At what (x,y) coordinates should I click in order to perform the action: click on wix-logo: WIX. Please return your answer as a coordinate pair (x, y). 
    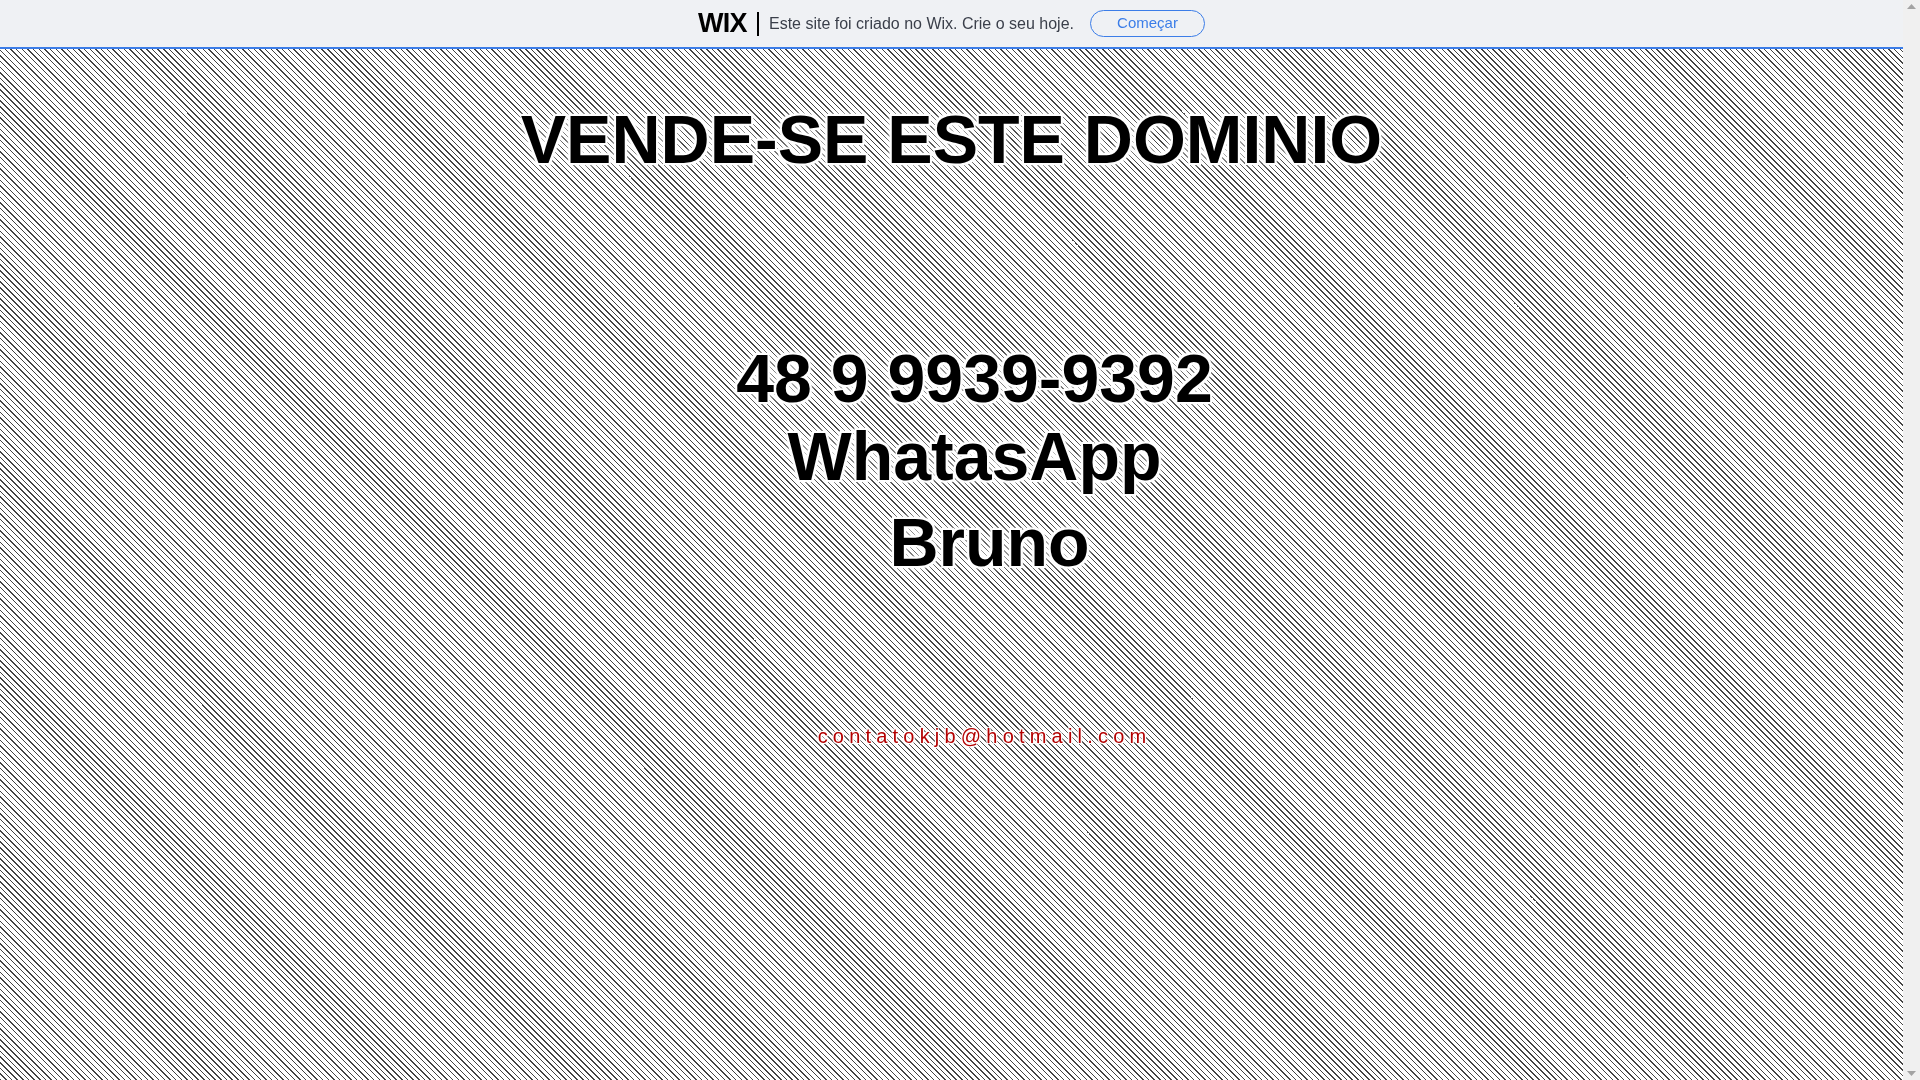
    Looking at the image, I should click on (722, 24).